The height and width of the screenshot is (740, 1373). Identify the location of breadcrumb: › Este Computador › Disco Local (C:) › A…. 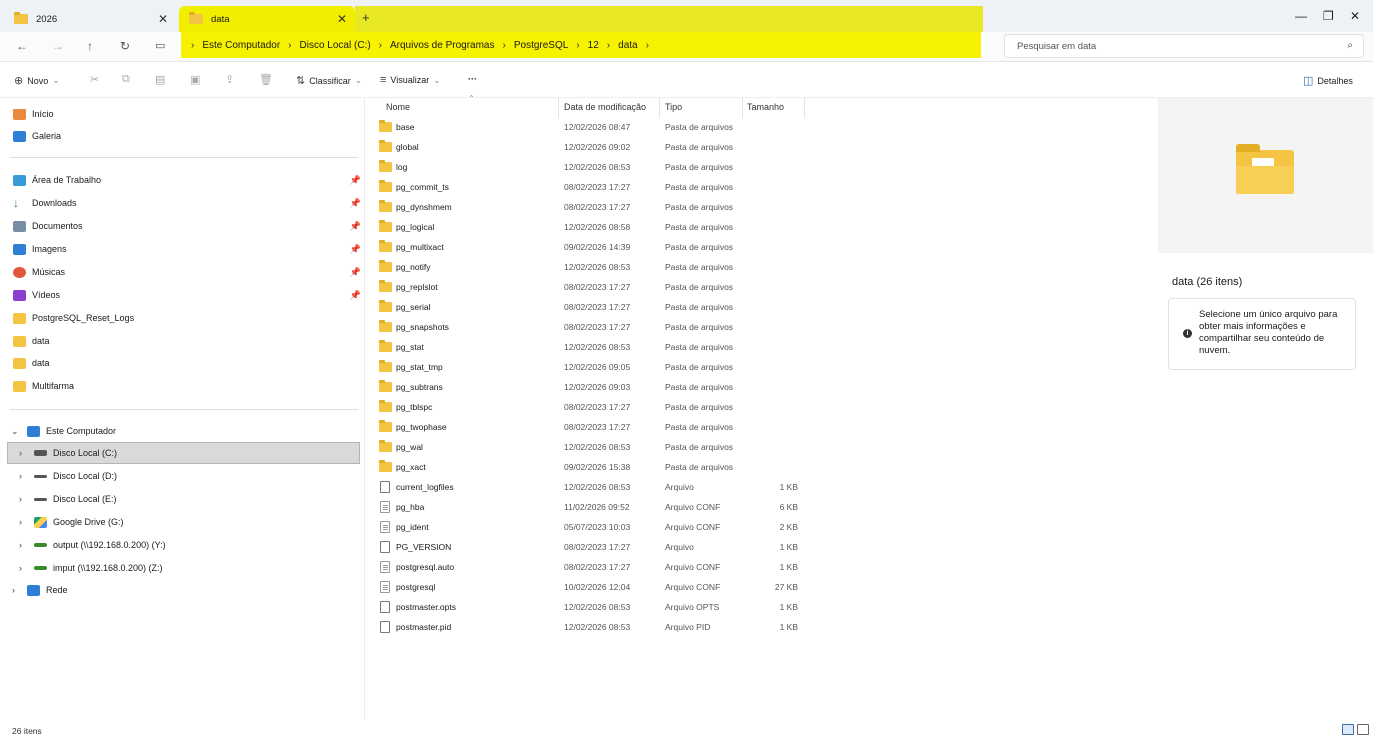
(581, 45).